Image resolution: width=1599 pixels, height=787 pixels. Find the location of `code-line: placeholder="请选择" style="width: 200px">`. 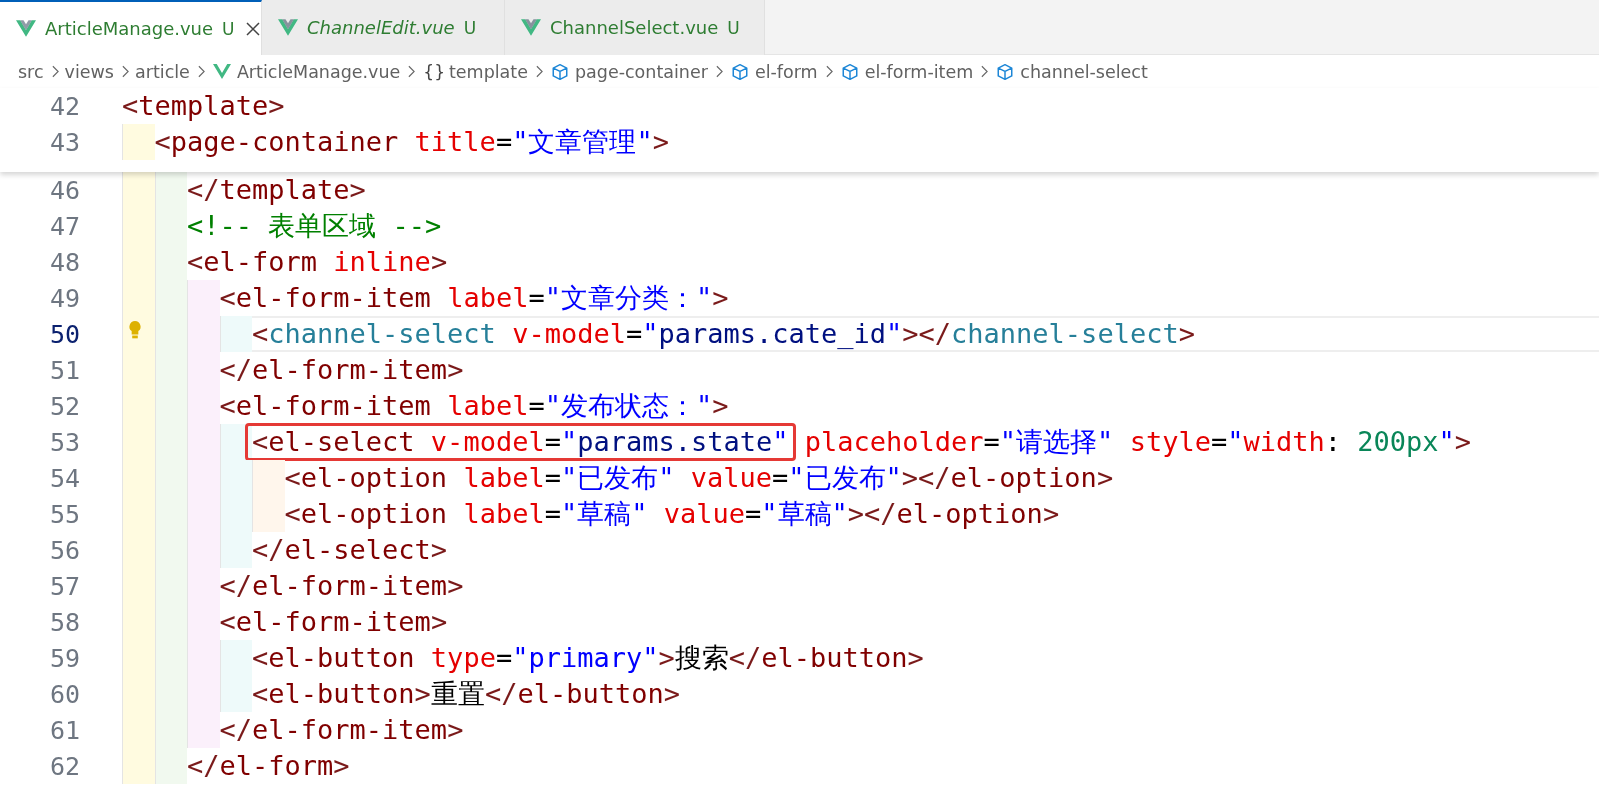

code-line: placeholder="请选择" style="width: 200px"> is located at coordinates (1138, 442).